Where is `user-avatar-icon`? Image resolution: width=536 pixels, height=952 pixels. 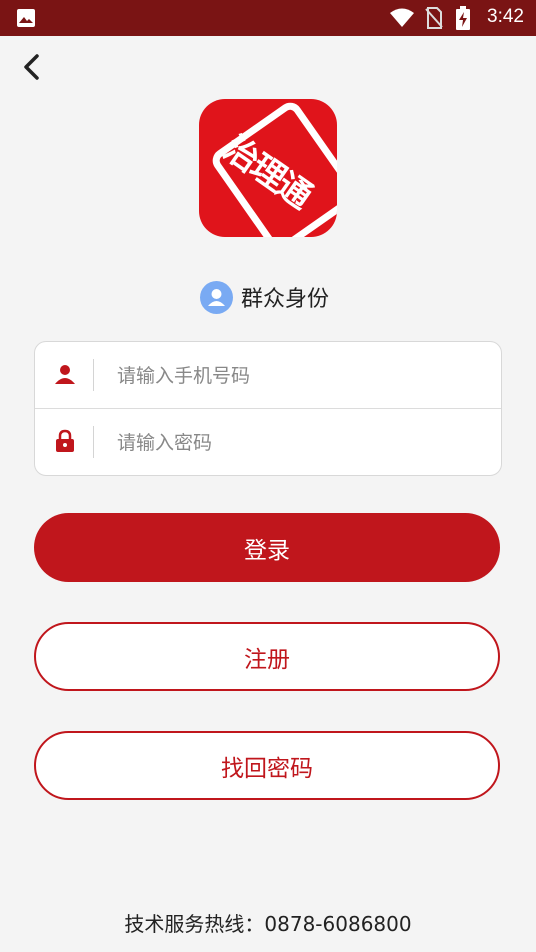
user-avatar-icon is located at coordinates (216, 297).